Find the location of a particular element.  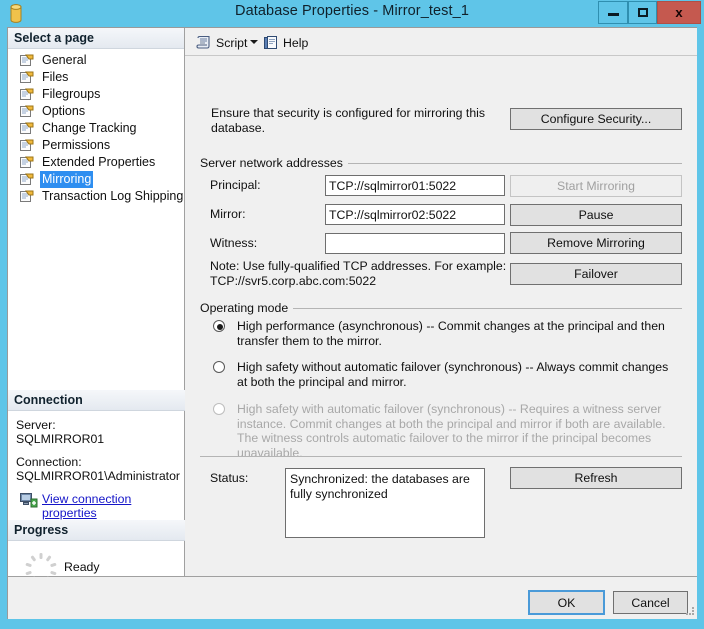

help-button-label: Help is located at coordinates (296, 42).